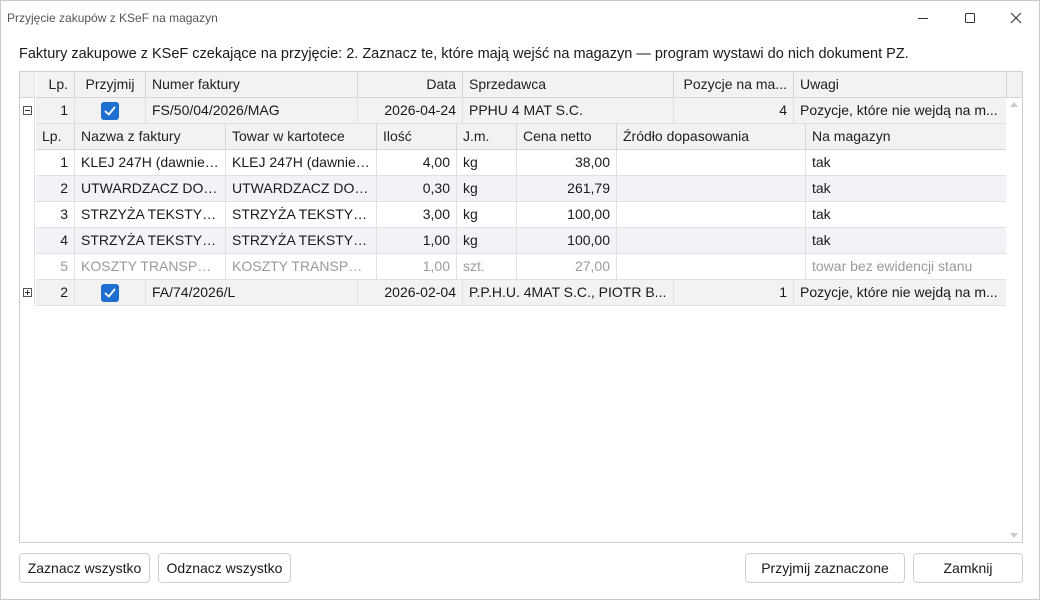 The height and width of the screenshot is (600, 1040). What do you see at coordinates (417, 189) in the screenshot?
I see `detail-qty: 0,30` at bounding box center [417, 189].